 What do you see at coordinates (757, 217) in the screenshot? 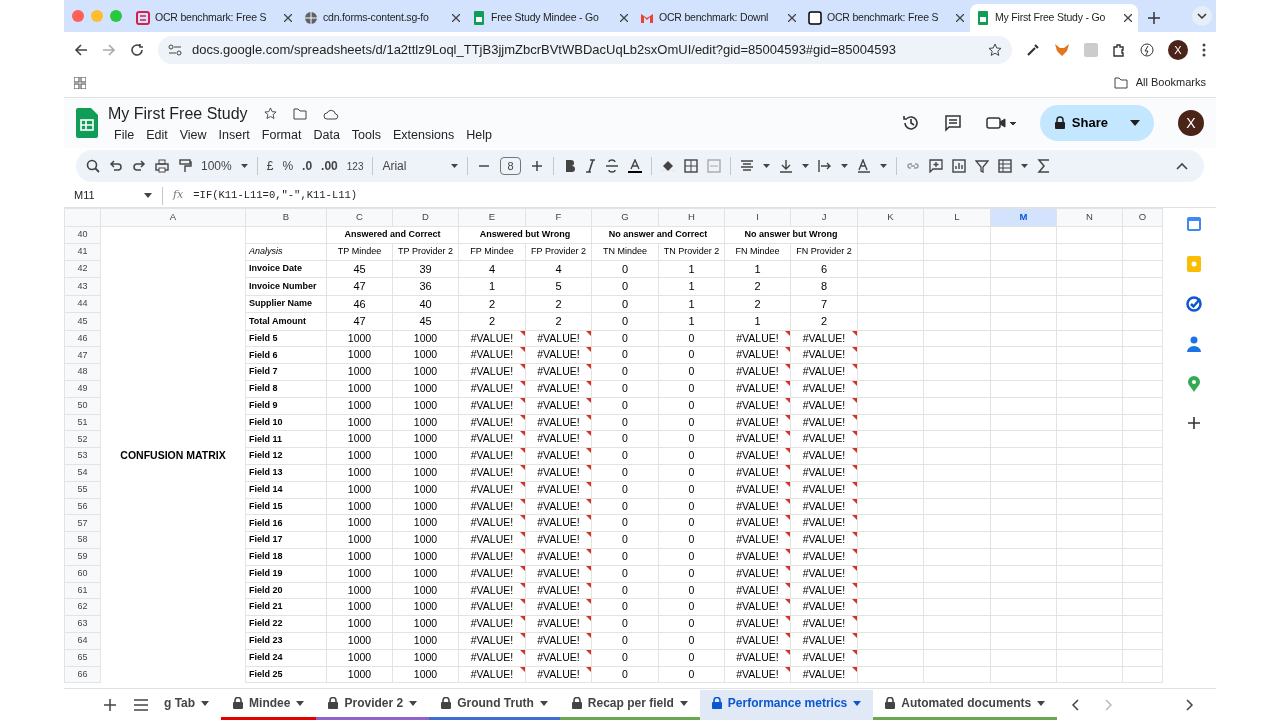
I see `column-header: I` at bounding box center [757, 217].